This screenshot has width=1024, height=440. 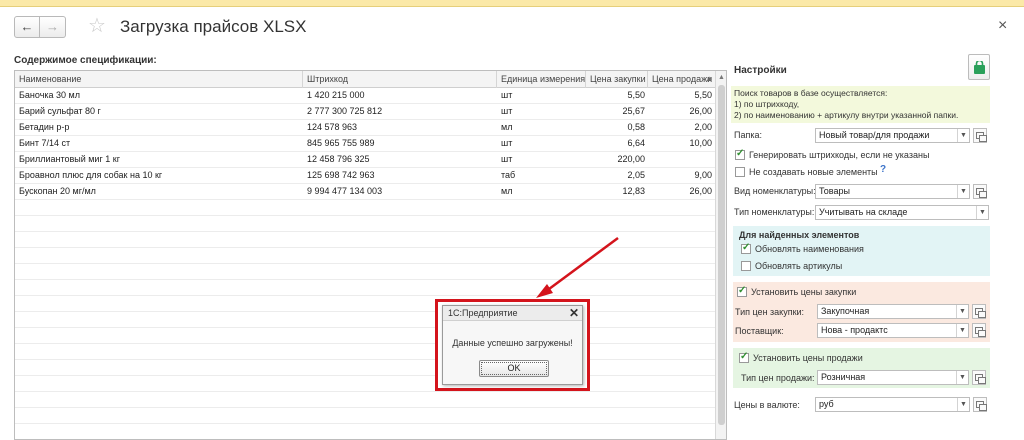 I want to click on folder-open-button, so click(x=980, y=135).